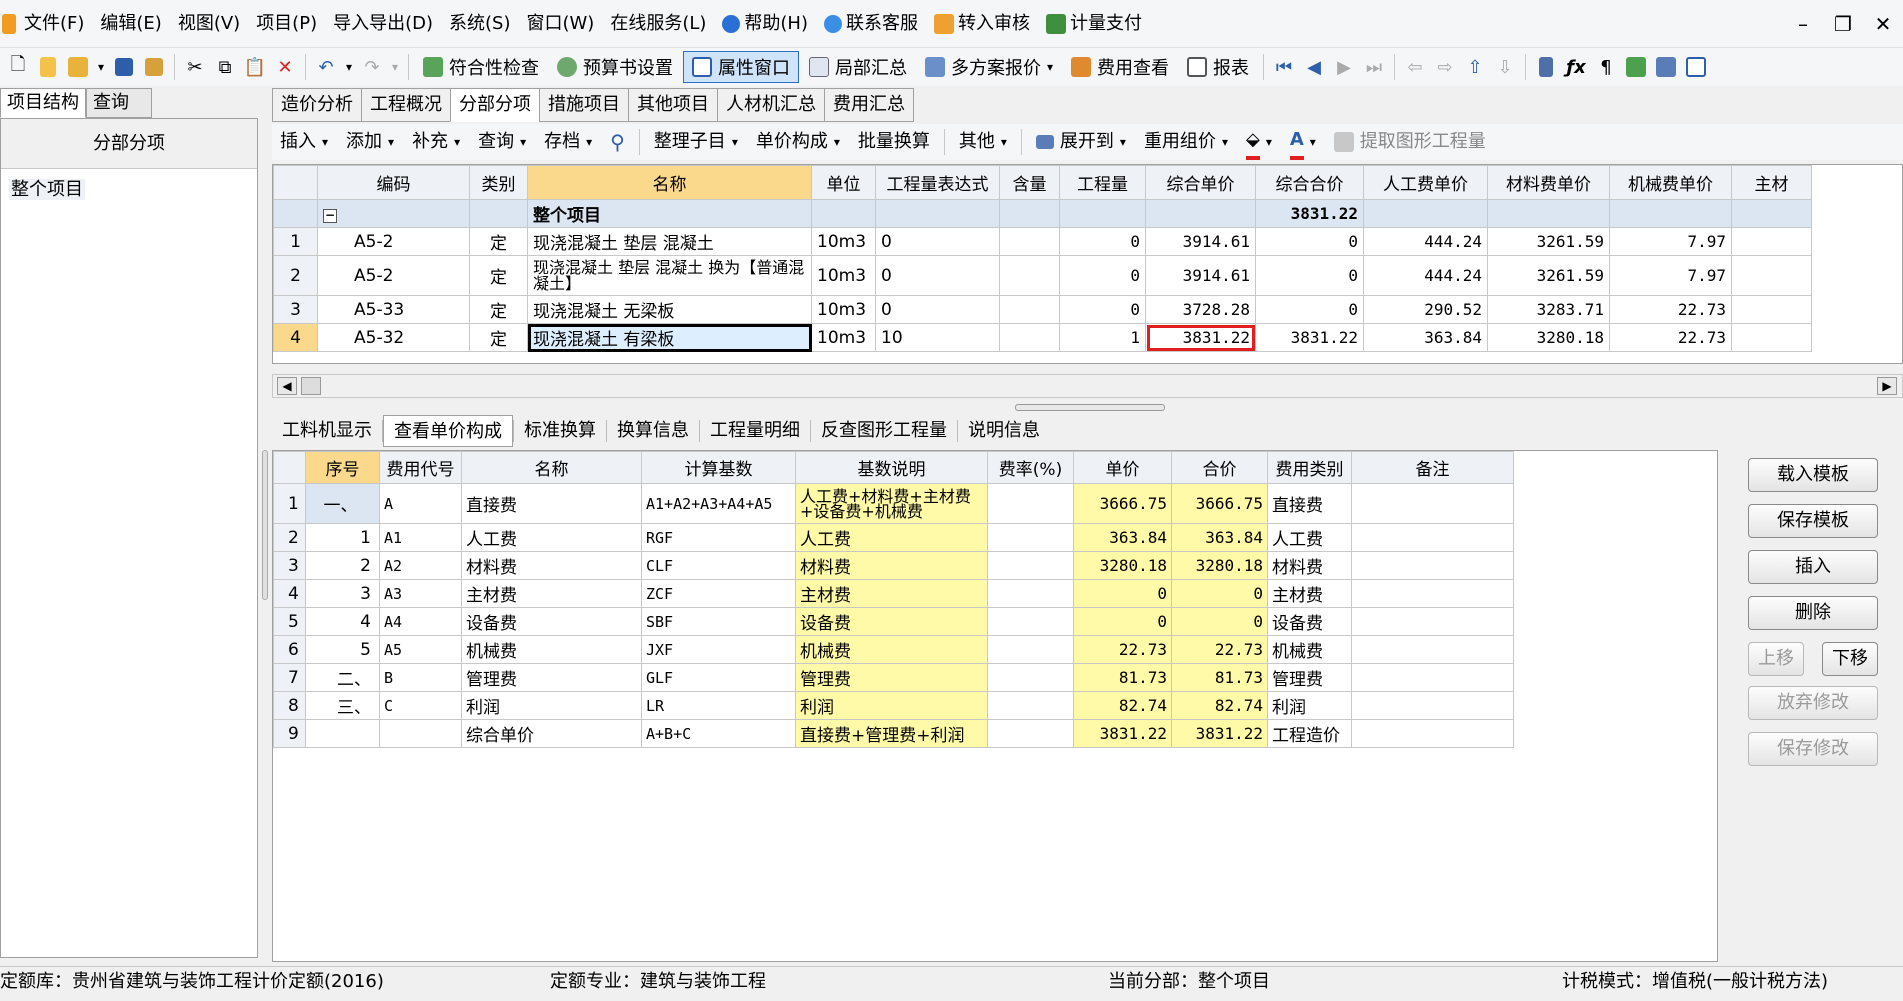 The image size is (1903, 1001). Describe the element at coordinates (1081, 142) in the screenshot. I see `expand-menu: 展开到 ▾` at that location.